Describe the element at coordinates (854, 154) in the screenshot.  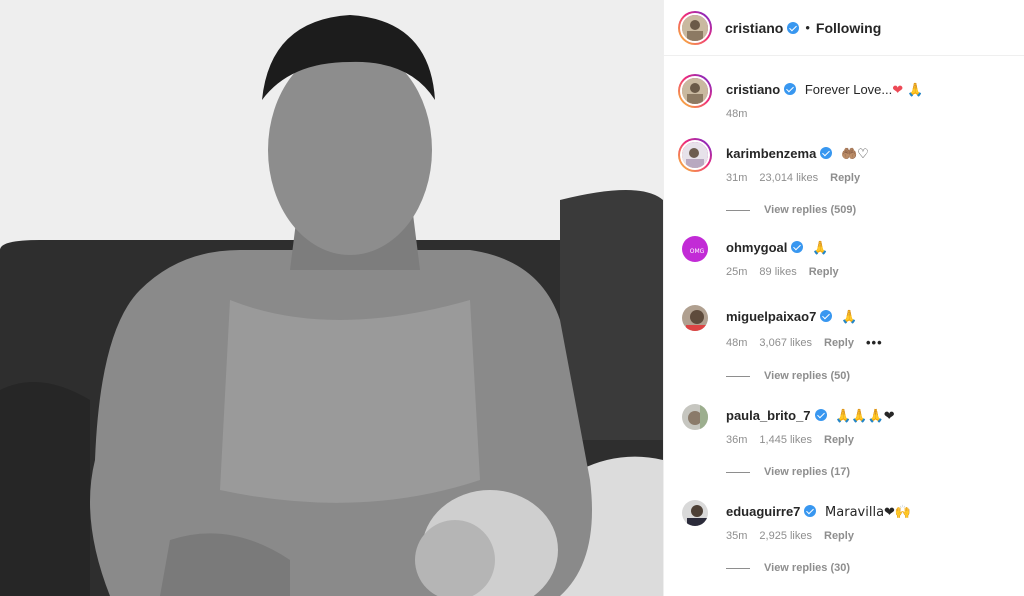
I see `comment-text: 🤲🏽♡` at that location.